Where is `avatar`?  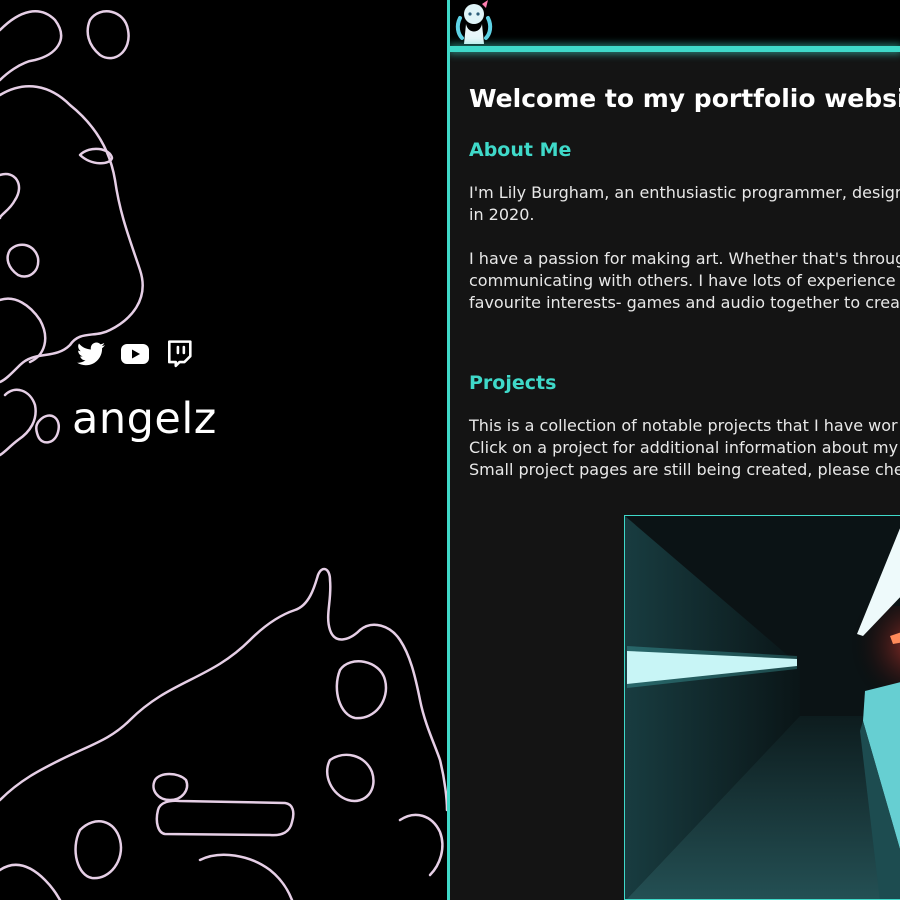 avatar is located at coordinates (475, 22).